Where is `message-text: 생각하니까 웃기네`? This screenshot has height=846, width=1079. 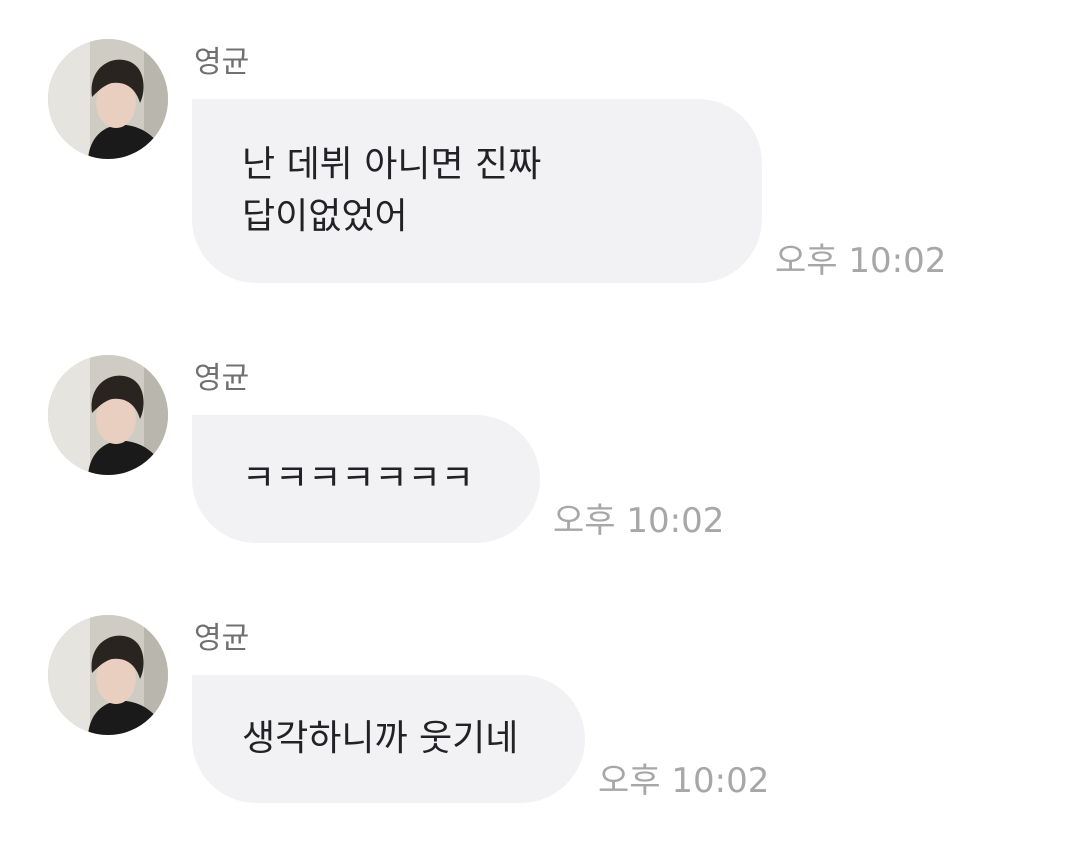 message-text: 생각하니까 웃기네 is located at coordinates (380, 738).